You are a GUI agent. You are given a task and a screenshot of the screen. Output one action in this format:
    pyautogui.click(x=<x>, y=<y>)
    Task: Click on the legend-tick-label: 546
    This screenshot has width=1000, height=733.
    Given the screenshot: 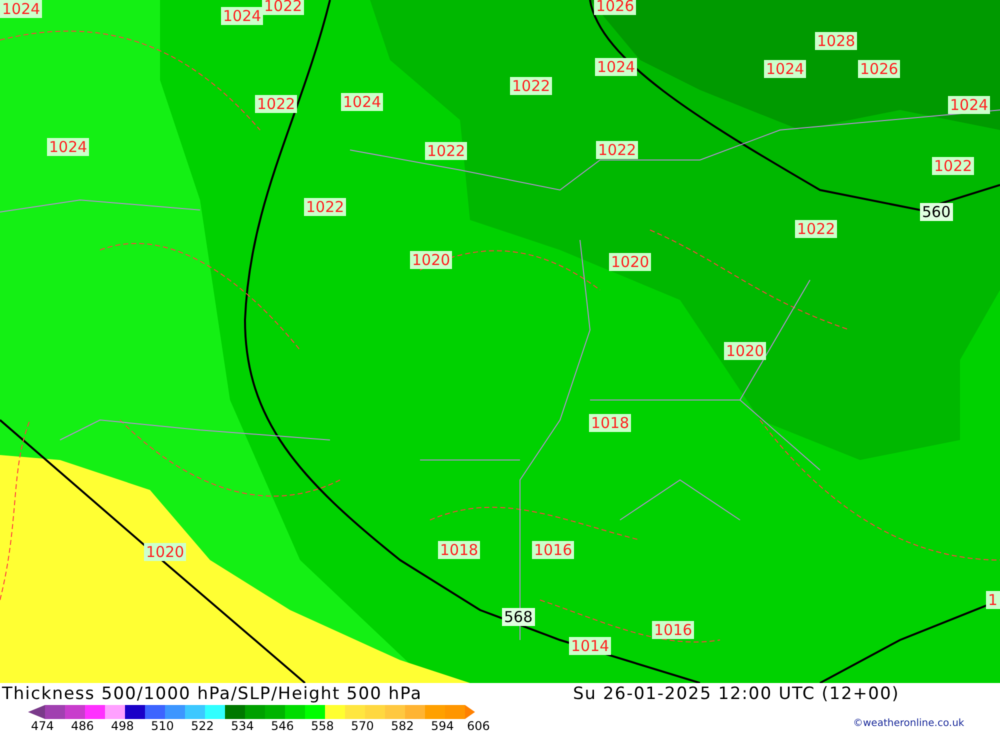 What is the action you would take?
    pyautogui.click(x=282, y=726)
    